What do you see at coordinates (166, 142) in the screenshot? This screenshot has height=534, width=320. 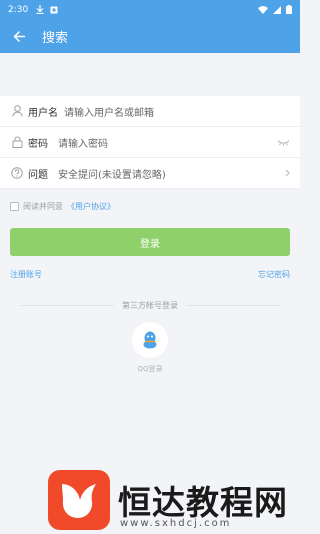 I see `password-input: 请输入密码` at bounding box center [166, 142].